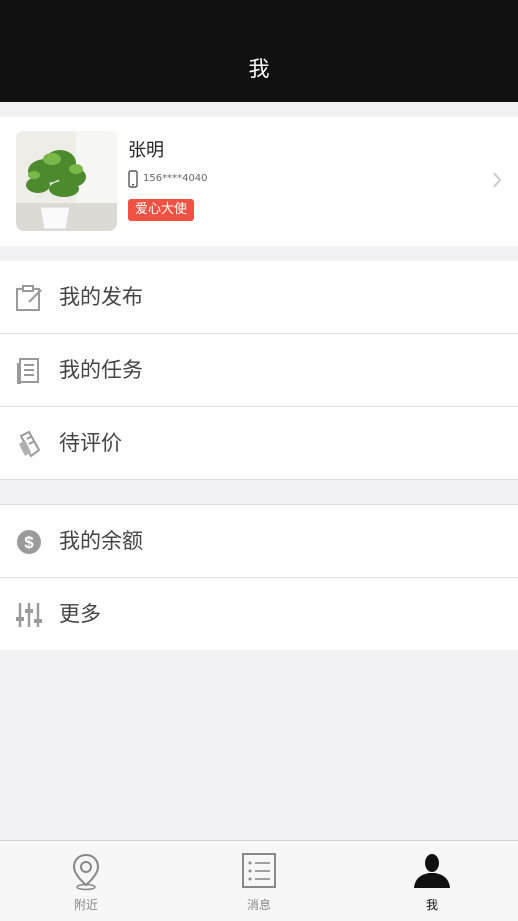 This screenshot has width=518, height=921. I want to click on tab-nearby: 附近, so click(86, 881).